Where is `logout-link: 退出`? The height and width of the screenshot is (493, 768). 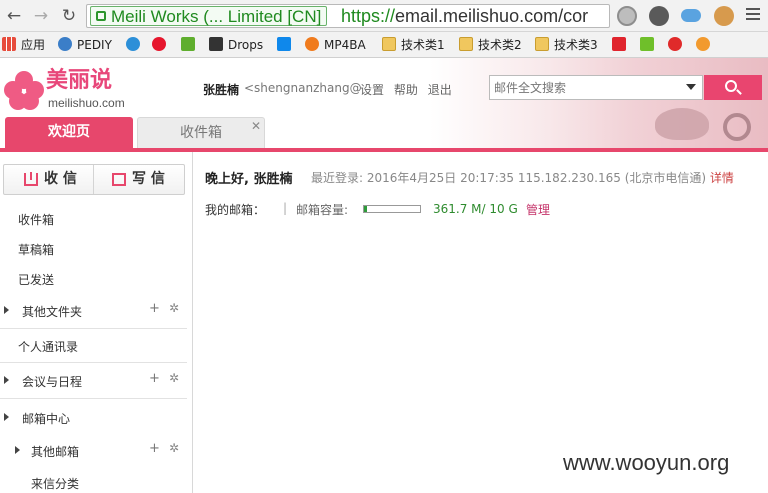 logout-link: 退出 is located at coordinates (440, 90).